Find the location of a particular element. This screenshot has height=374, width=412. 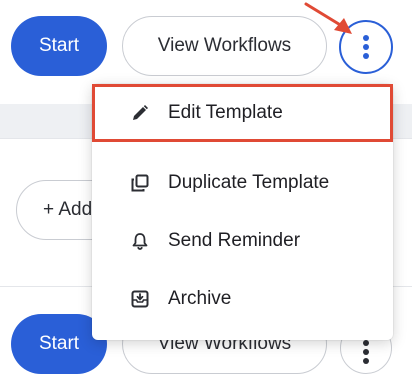

annotation-arrow-icon is located at coordinates (328, 18).